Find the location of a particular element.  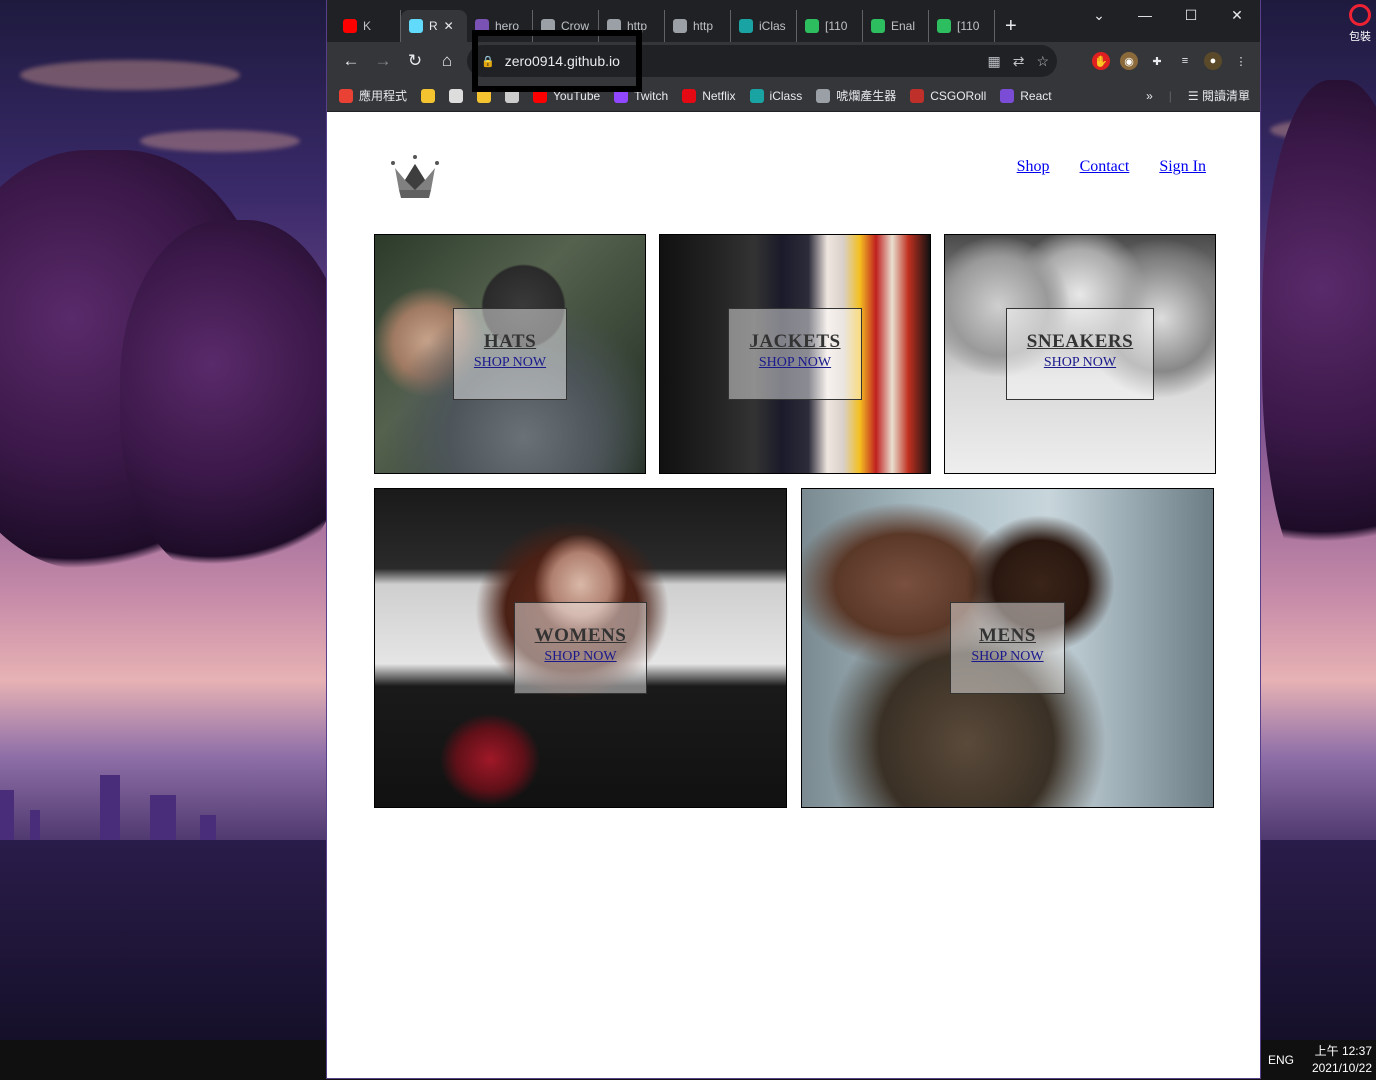

bookmark-label: Netflix is located at coordinates (719, 95).